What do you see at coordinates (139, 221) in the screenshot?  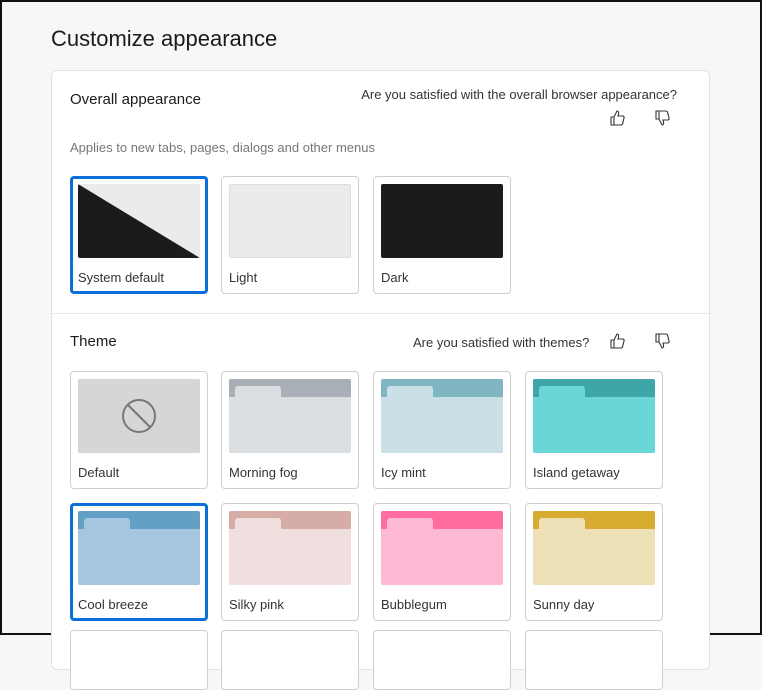 I see `system-default-preview` at bounding box center [139, 221].